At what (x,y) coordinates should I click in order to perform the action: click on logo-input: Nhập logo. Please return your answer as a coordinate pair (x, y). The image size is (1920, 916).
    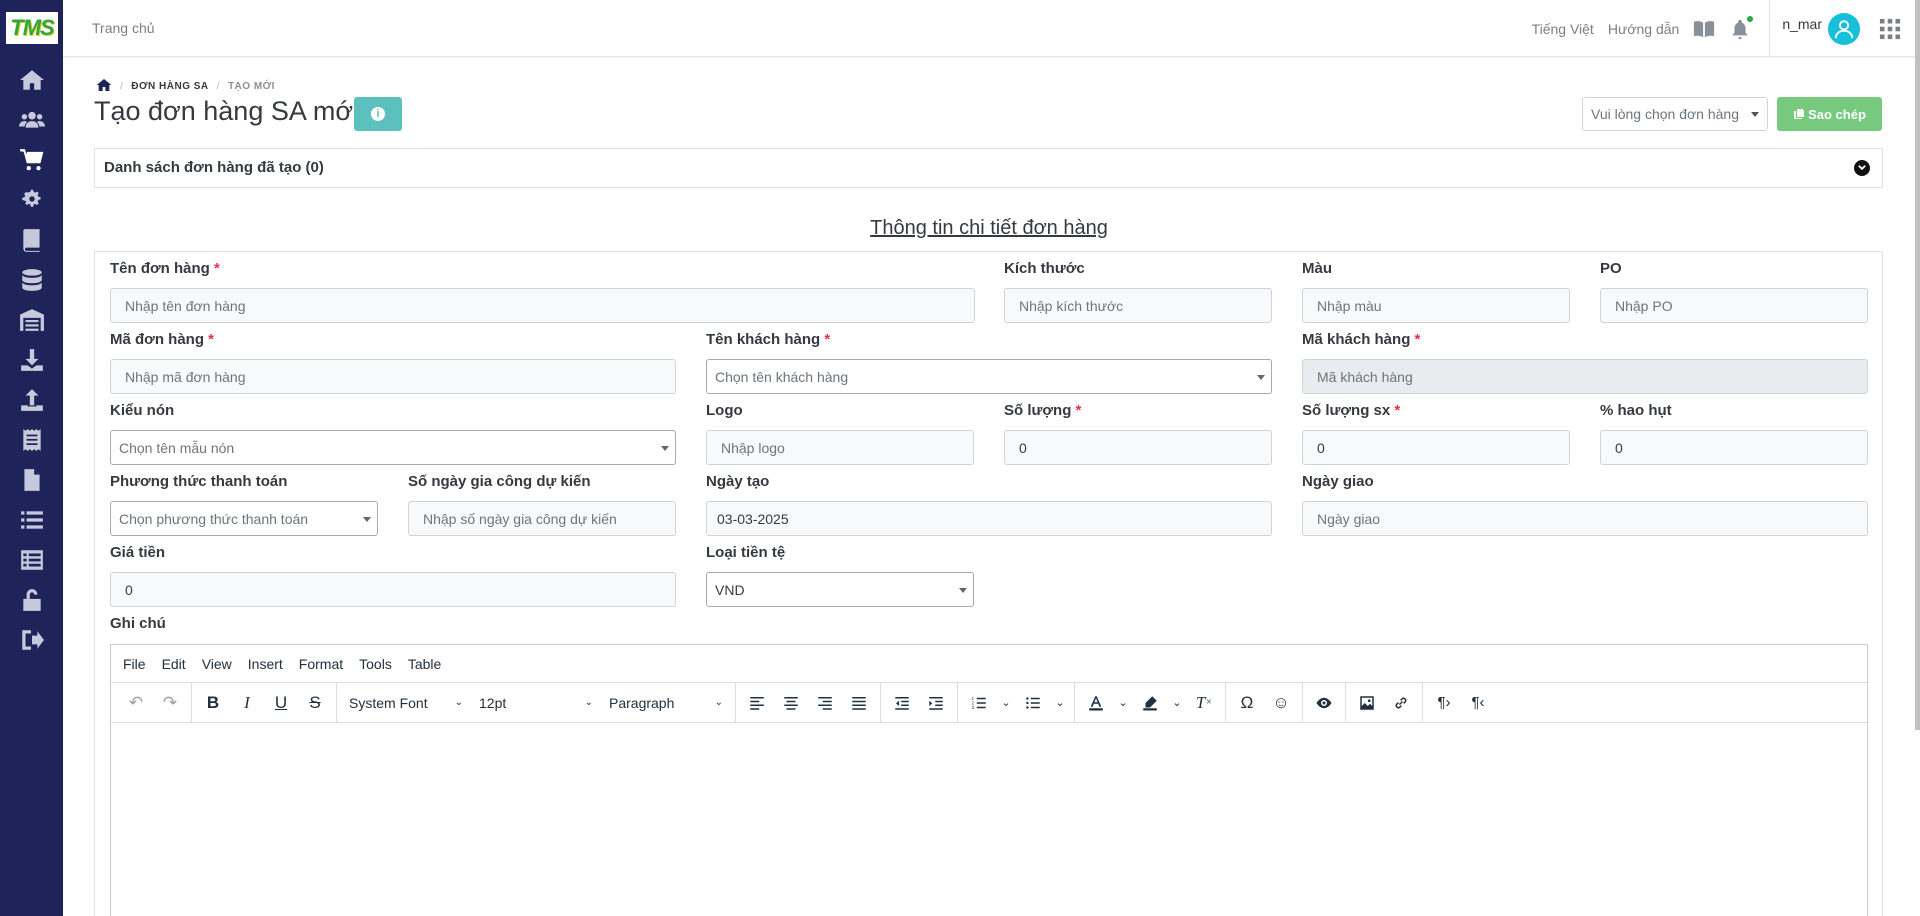
    Looking at the image, I should click on (840, 447).